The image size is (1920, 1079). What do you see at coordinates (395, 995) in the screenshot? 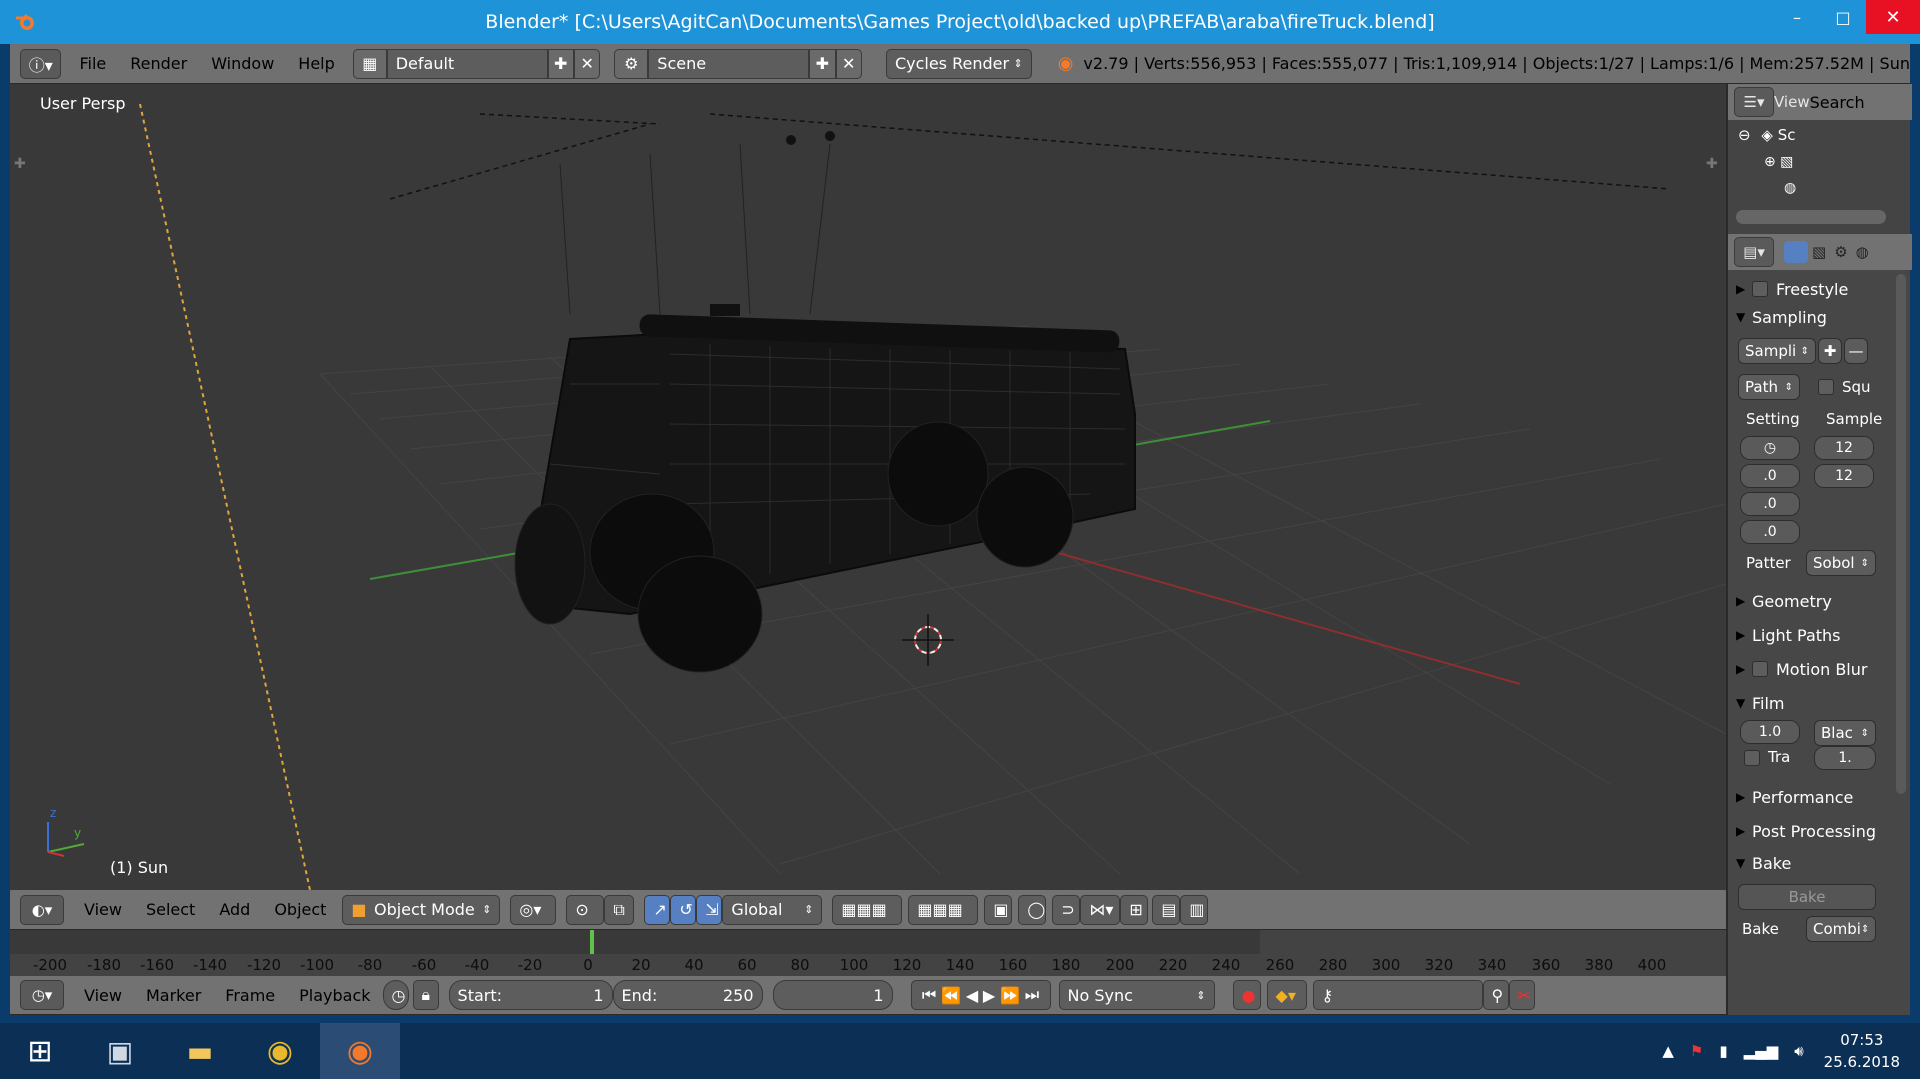
I see `preview-range-button: ◷` at bounding box center [395, 995].